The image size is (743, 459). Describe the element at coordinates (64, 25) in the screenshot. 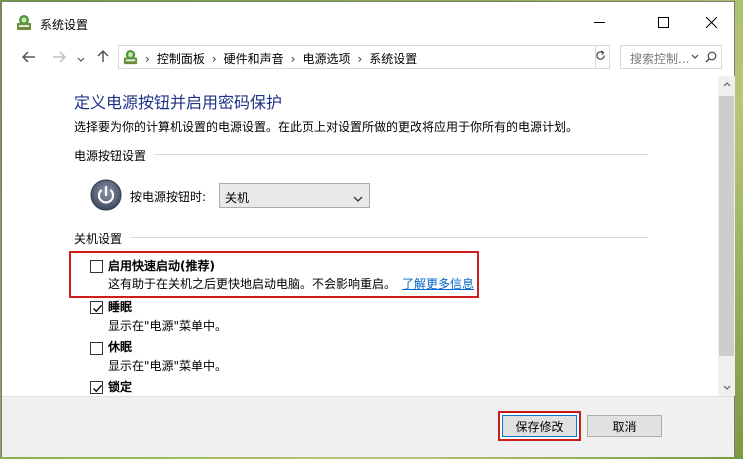

I see `window-title: 系统设置` at that location.